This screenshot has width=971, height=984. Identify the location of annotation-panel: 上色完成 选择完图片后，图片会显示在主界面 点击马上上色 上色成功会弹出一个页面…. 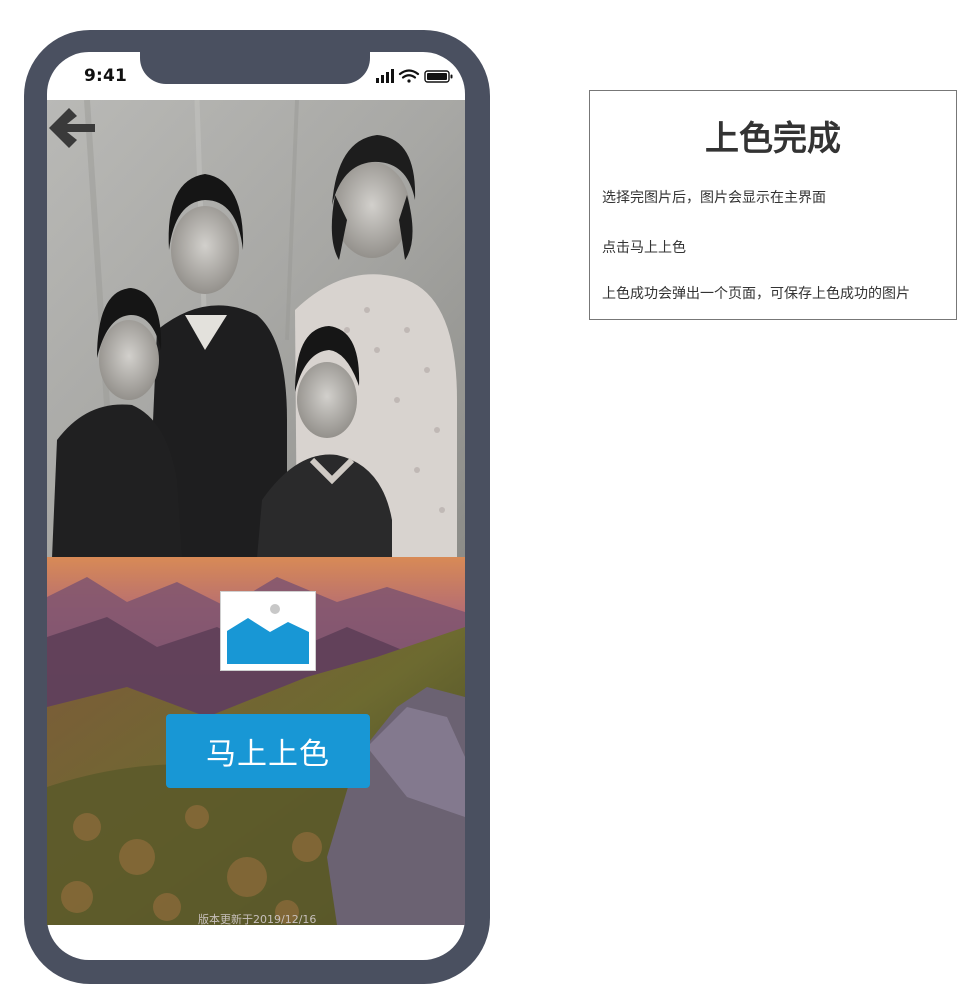
(773, 205).